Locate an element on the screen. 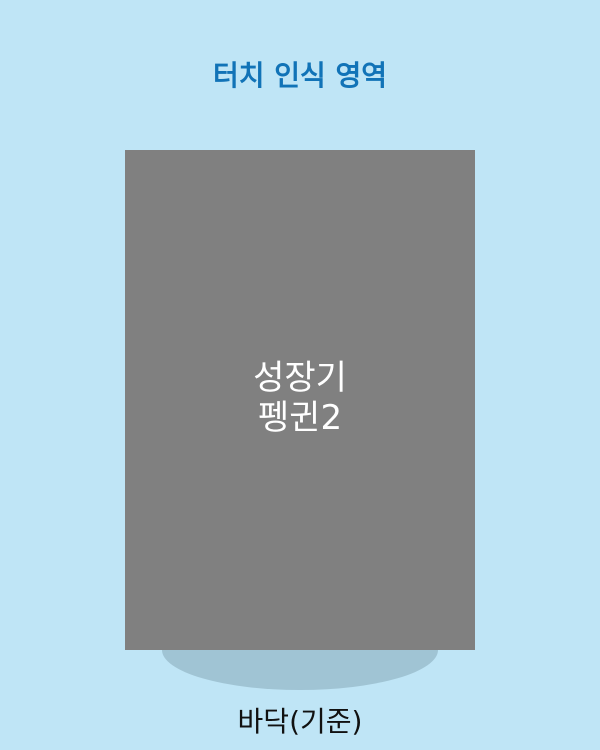  floor-reference-label: 바닥(기준) is located at coordinates (300, 721).